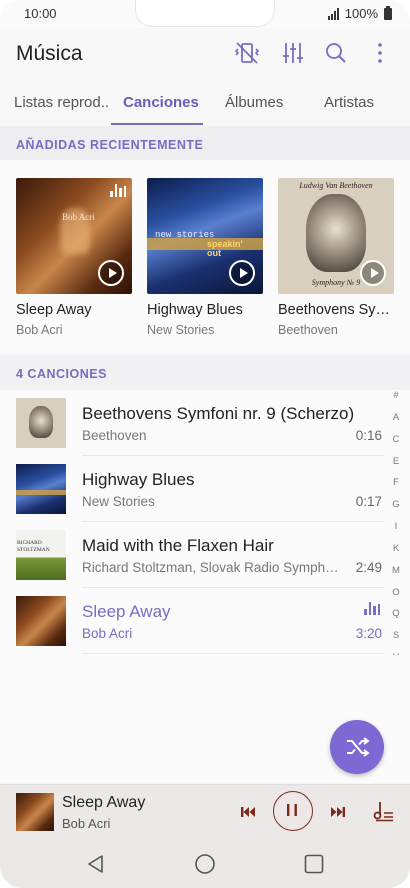  I want to click on album-art-text: Ludwig Van Beethoven, so click(336, 185).